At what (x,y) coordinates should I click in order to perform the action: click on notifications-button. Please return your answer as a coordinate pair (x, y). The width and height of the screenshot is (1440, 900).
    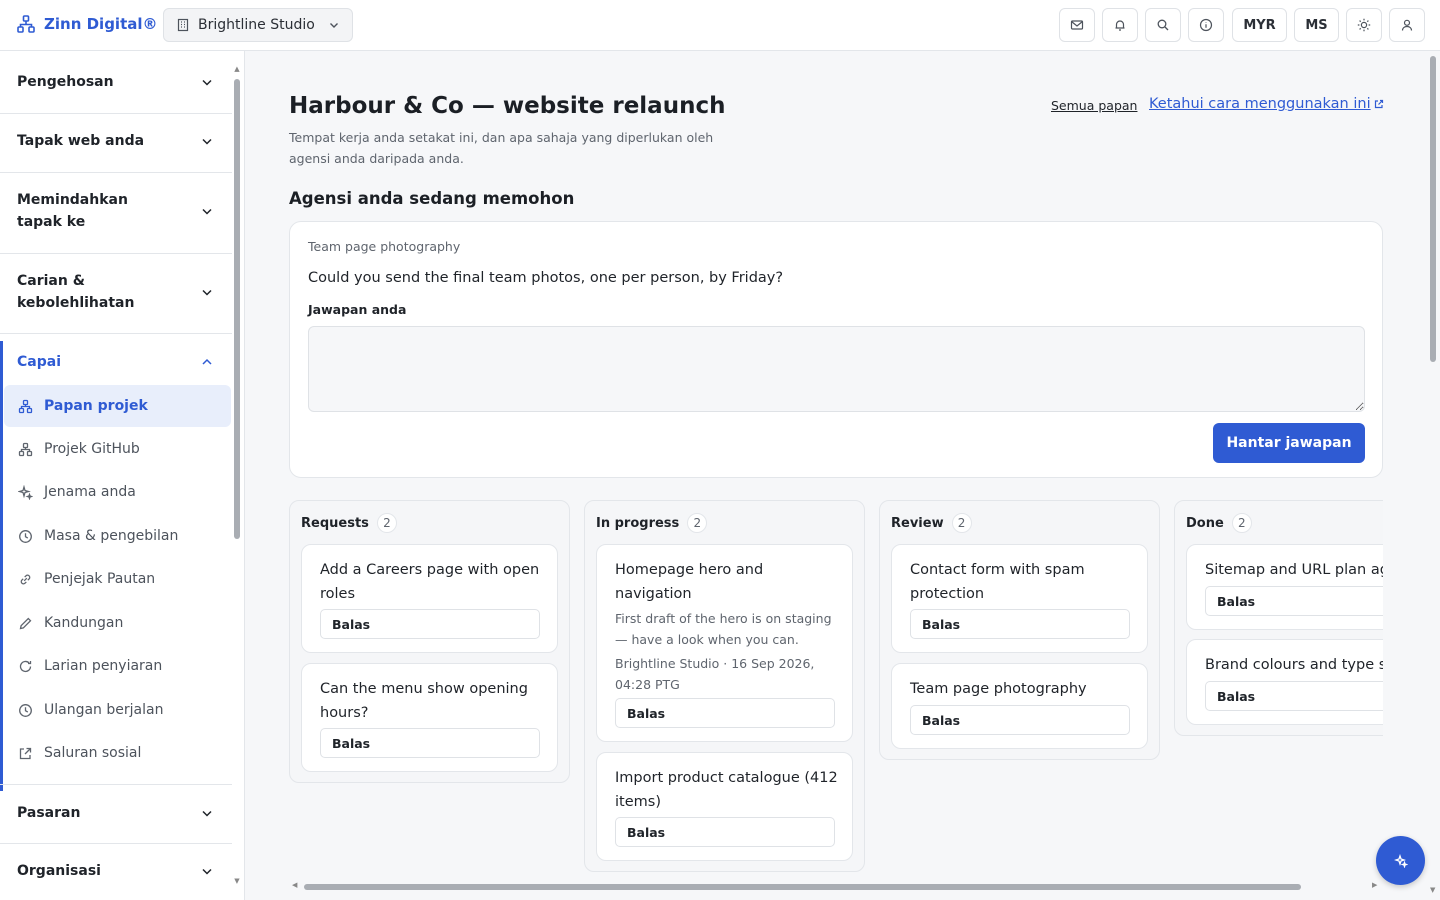
    Looking at the image, I should click on (1120, 25).